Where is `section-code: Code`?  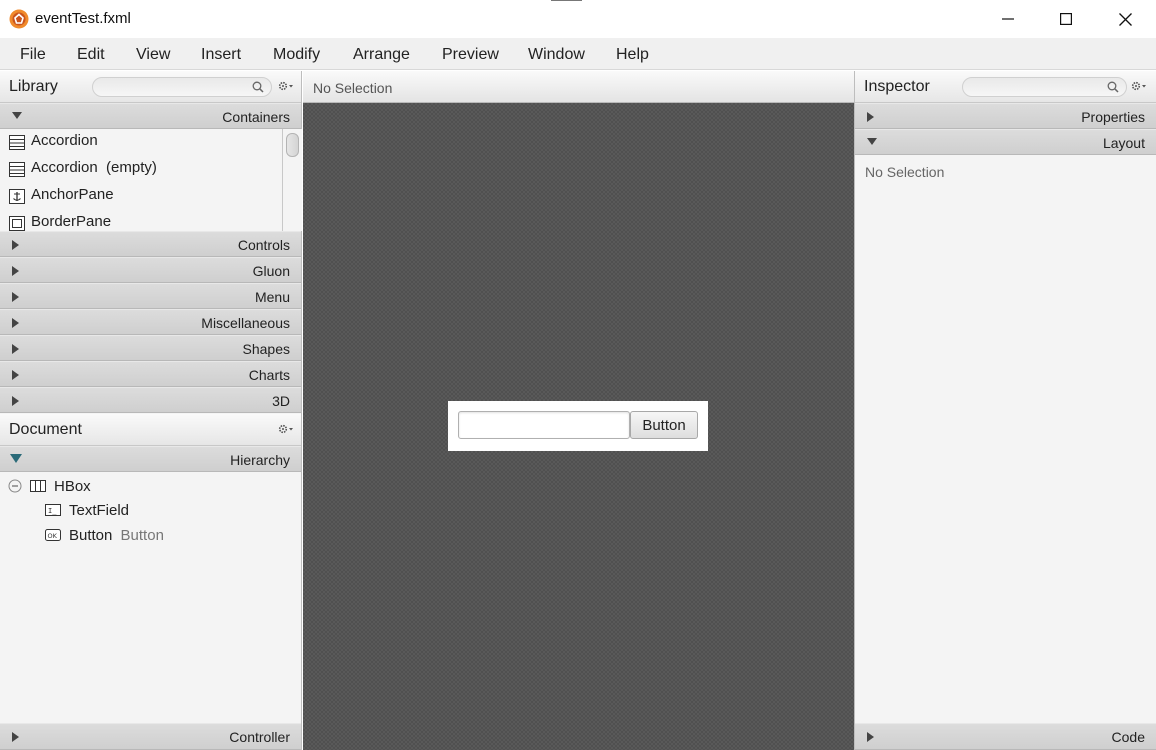
section-code: Code is located at coordinates (1005, 736).